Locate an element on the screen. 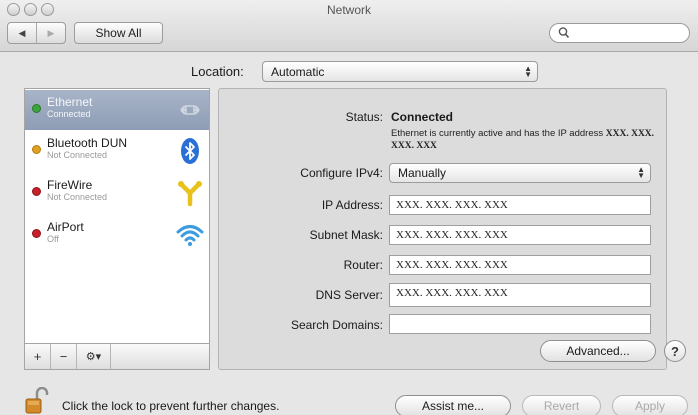 Image resolution: width=698 pixels, height=415 pixels. configure-ipv4-label: Configure IPv4: is located at coordinates (341, 173).